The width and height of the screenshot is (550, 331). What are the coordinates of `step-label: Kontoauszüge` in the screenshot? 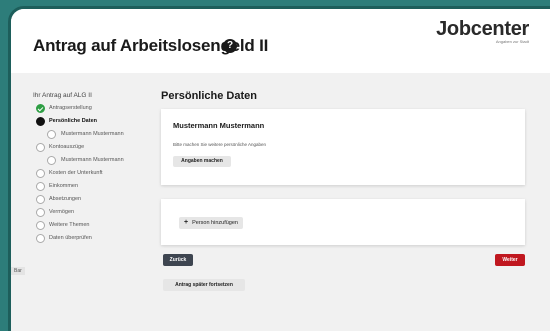 It's located at (67, 147).